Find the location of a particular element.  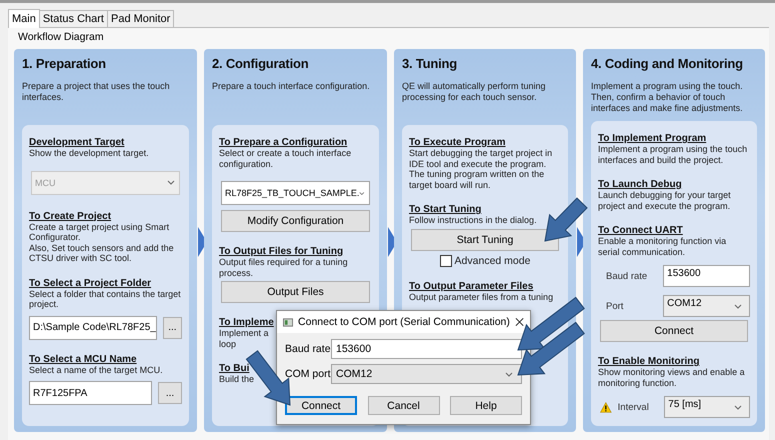

section-description: Launch debugging for your target project and execute the program. is located at coordinates (665, 200).